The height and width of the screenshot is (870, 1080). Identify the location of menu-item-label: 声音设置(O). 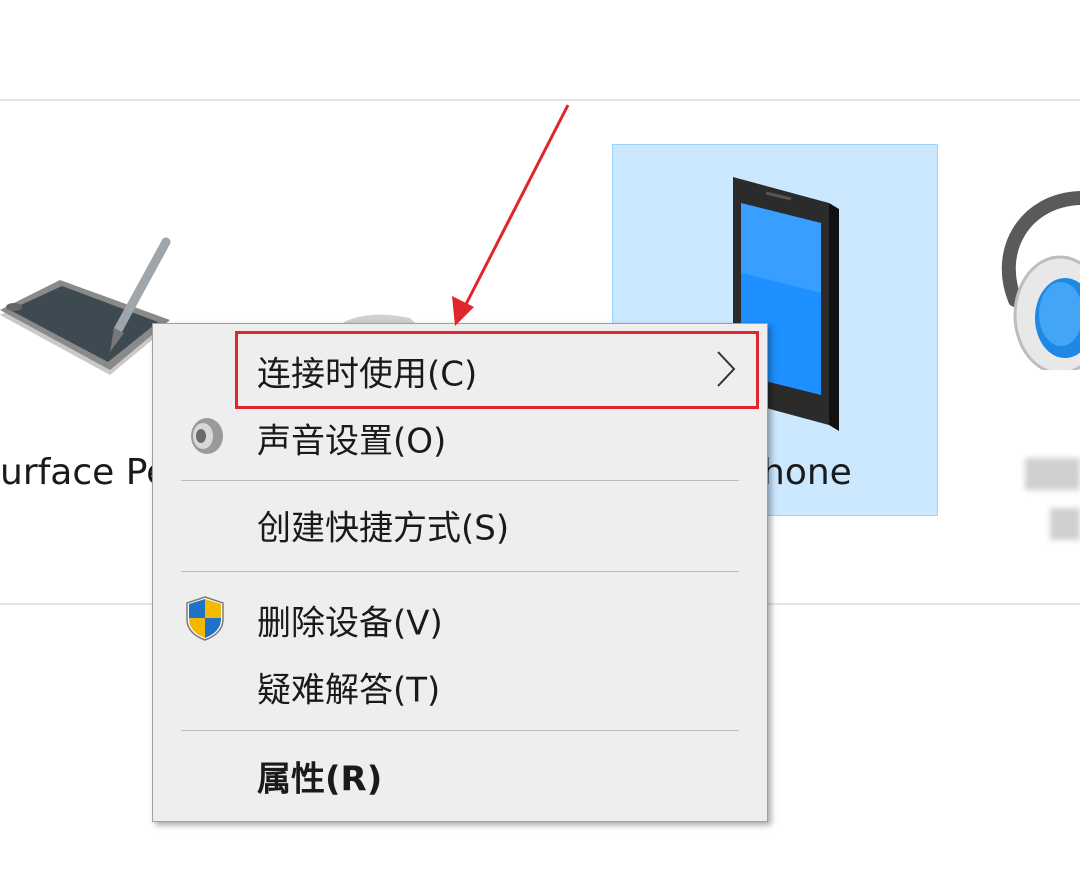
(352, 441).